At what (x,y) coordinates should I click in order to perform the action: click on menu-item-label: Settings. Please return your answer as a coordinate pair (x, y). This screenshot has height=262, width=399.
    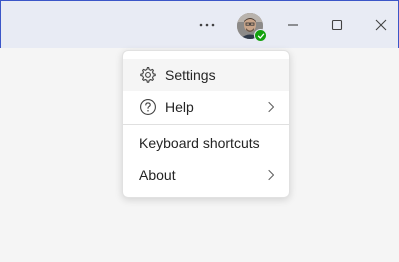
    Looking at the image, I should click on (190, 75).